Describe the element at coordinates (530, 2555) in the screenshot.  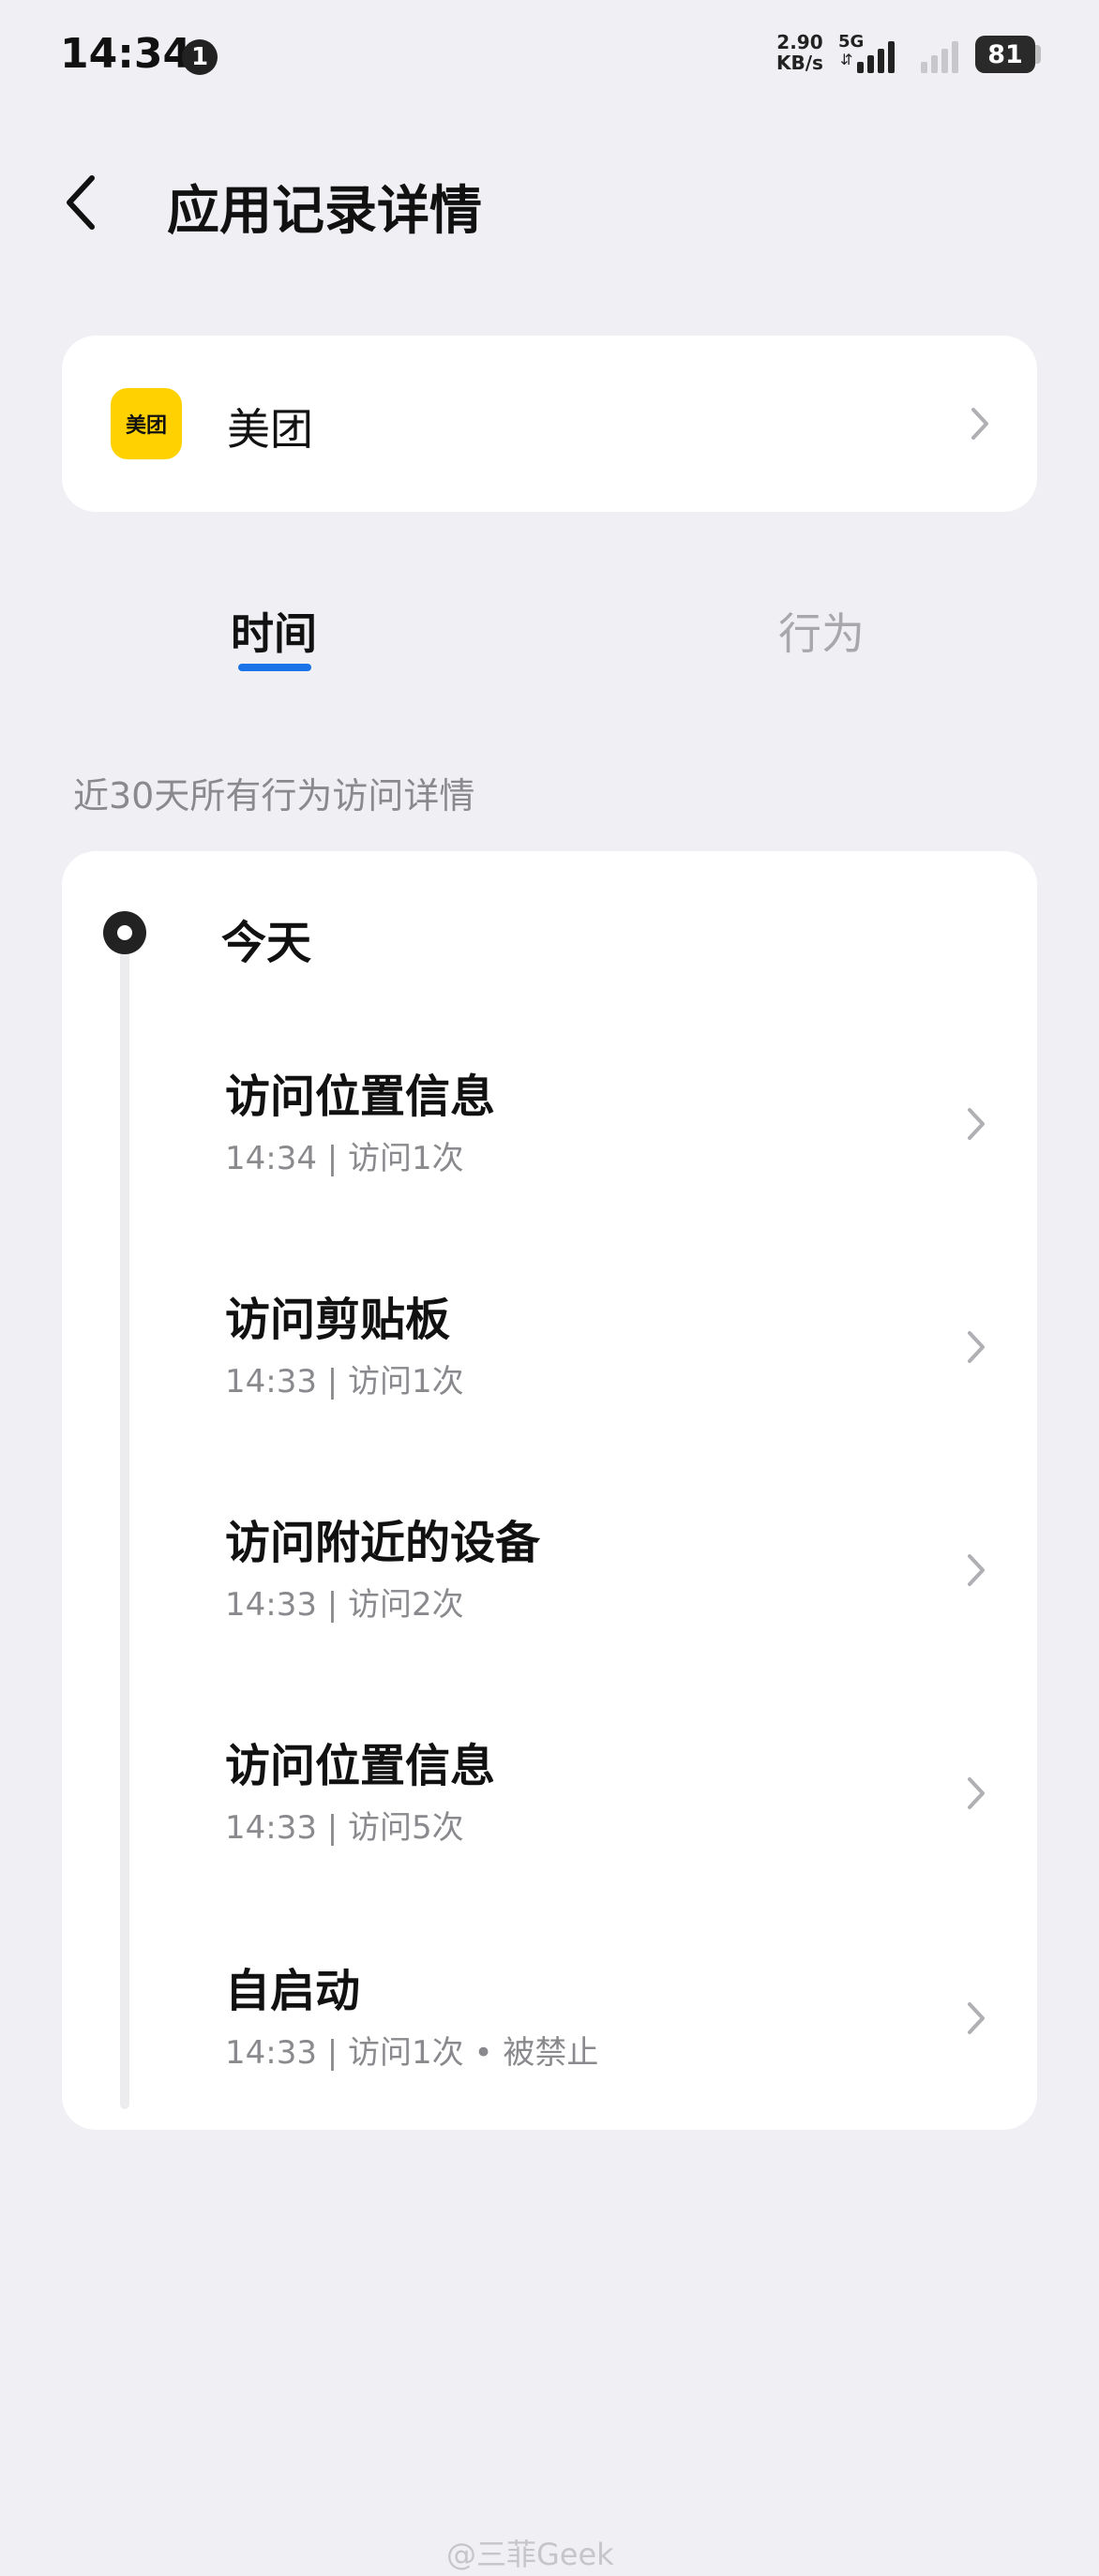
I see `watermark: @三菲Geek` at that location.